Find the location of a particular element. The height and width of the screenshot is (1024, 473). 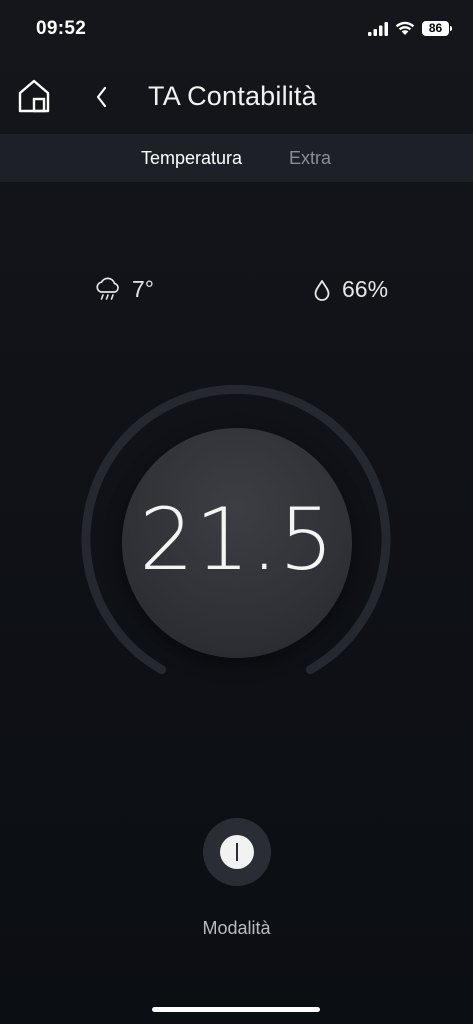

mode-button is located at coordinates (237, 852).